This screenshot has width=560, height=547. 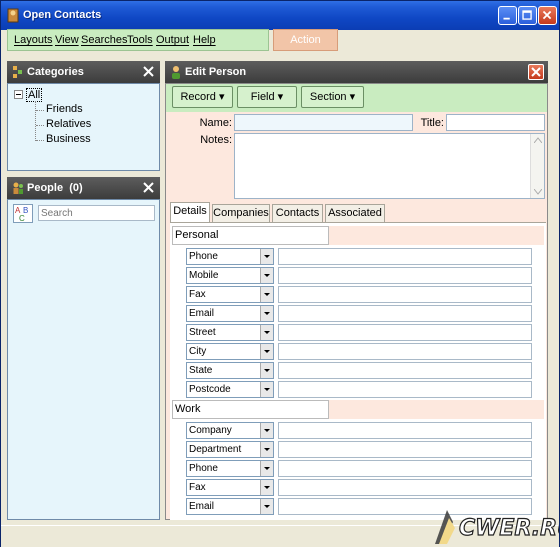 What do you see at coordinates (176, 72) in the screenshot?
I see `person-icon` at bounding box center [176, 72].